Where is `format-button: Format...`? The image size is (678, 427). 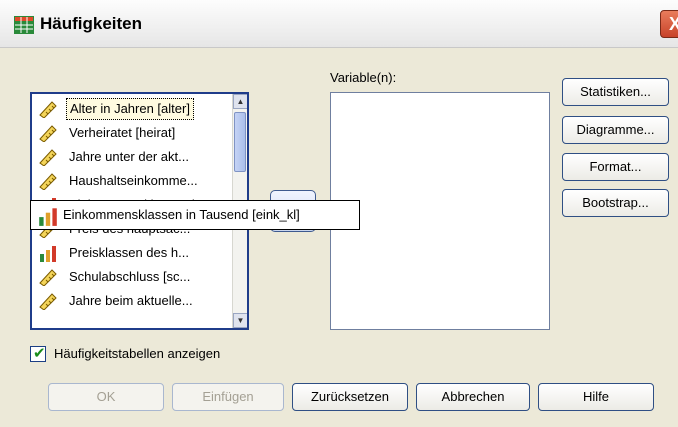
format-button: Format... is located at coordinates (615, 167).